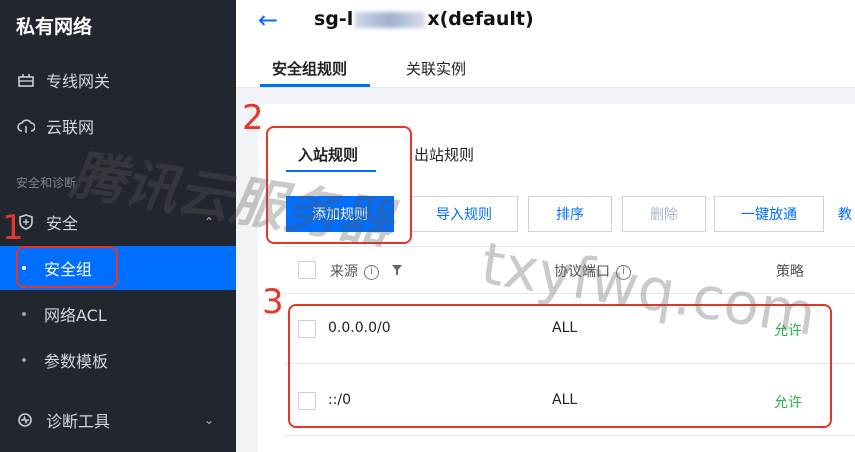 The height and width of the screenshot is (452, 855). Describe the element at coordinates (570, 214) in the screenshot. I see `sort-button: 排序` at that location.